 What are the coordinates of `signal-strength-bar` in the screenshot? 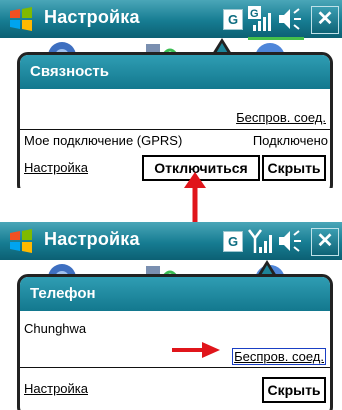 It's located at (276, 38).